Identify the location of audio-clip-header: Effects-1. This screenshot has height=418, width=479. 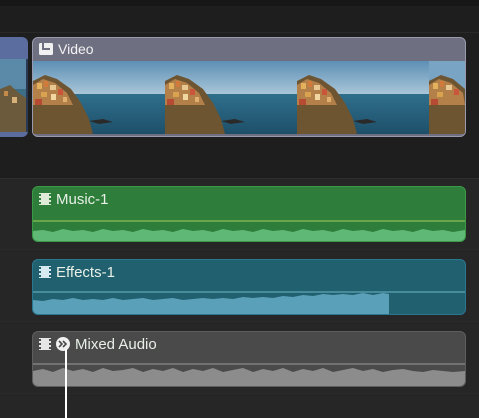
(74, 272).